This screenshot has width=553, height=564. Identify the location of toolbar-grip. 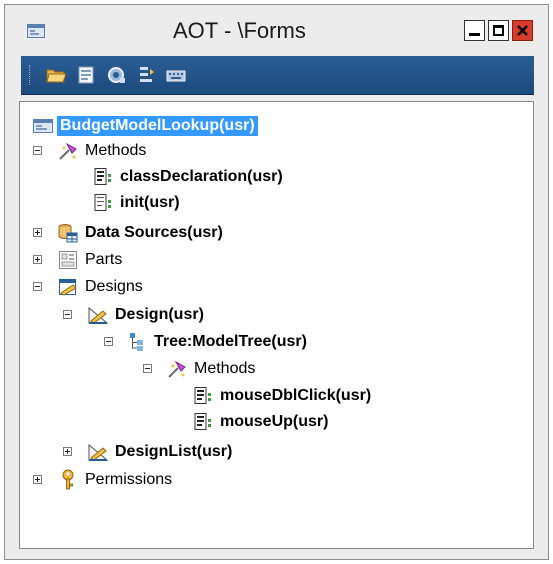
(31, 75).